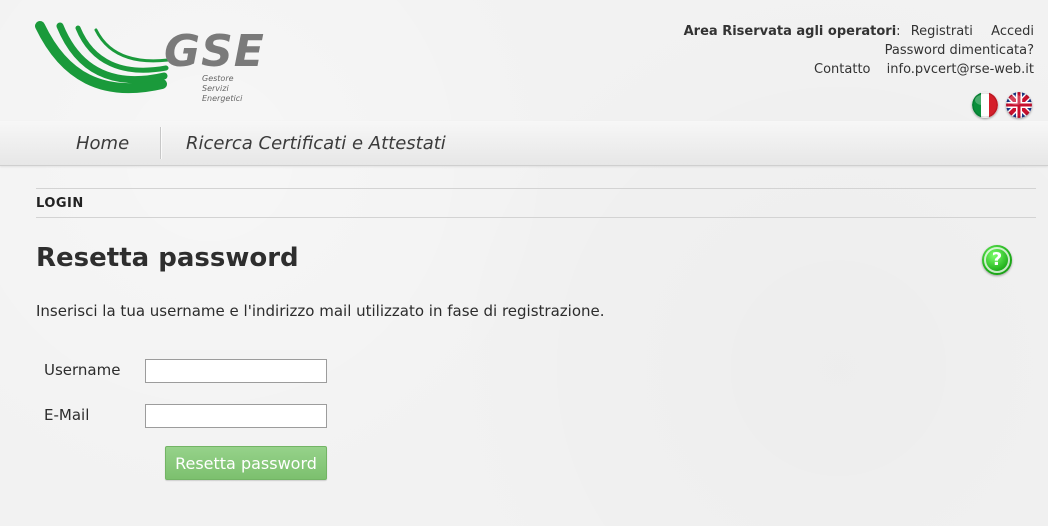 The width and height of the screenshot is (1048, 526). I want to click on logo-wordmark: GSE, so click(214, 51).